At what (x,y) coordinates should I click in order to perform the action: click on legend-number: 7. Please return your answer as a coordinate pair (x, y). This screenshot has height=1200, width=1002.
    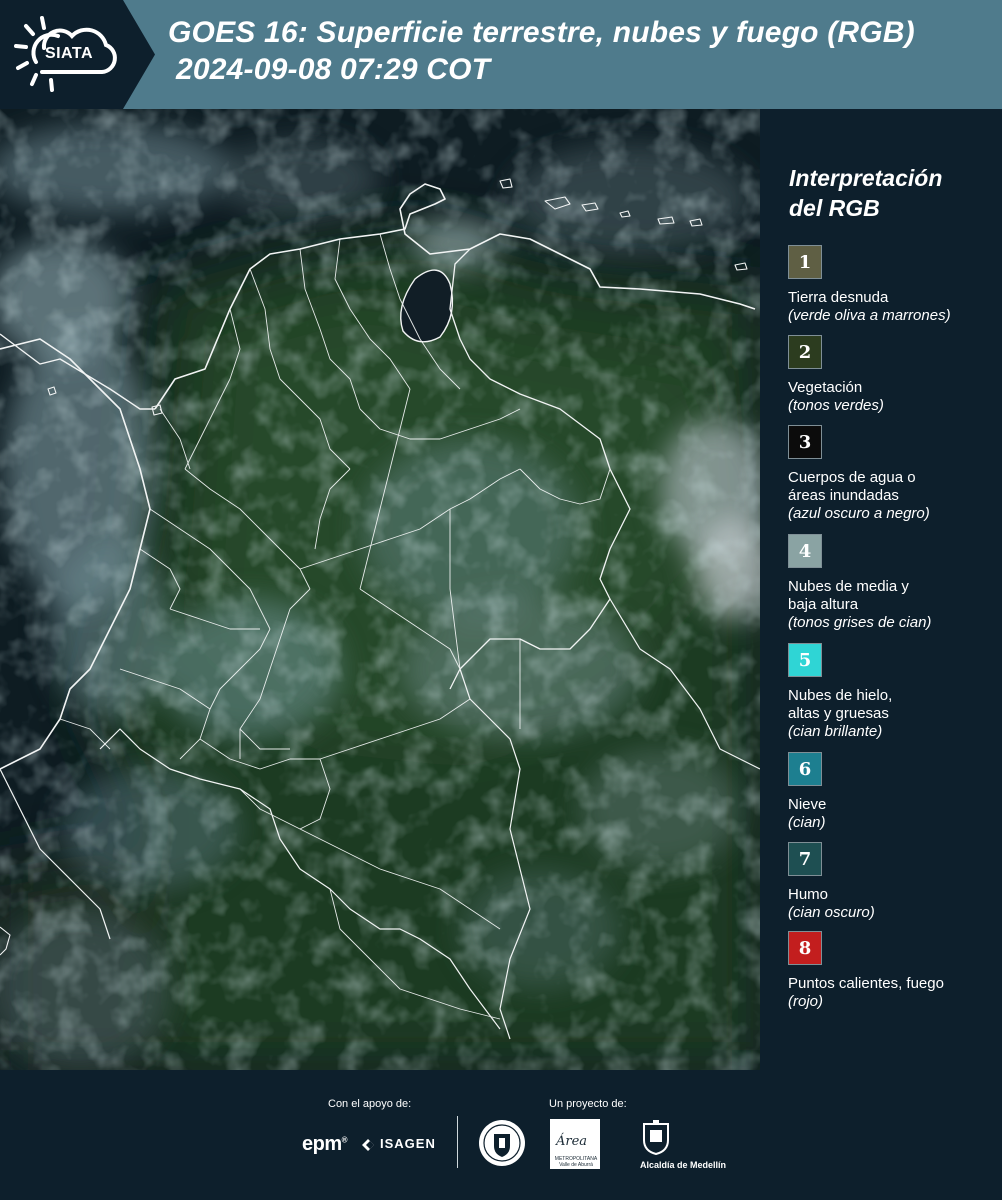
    Looking at the image, I should click on (805, 859).